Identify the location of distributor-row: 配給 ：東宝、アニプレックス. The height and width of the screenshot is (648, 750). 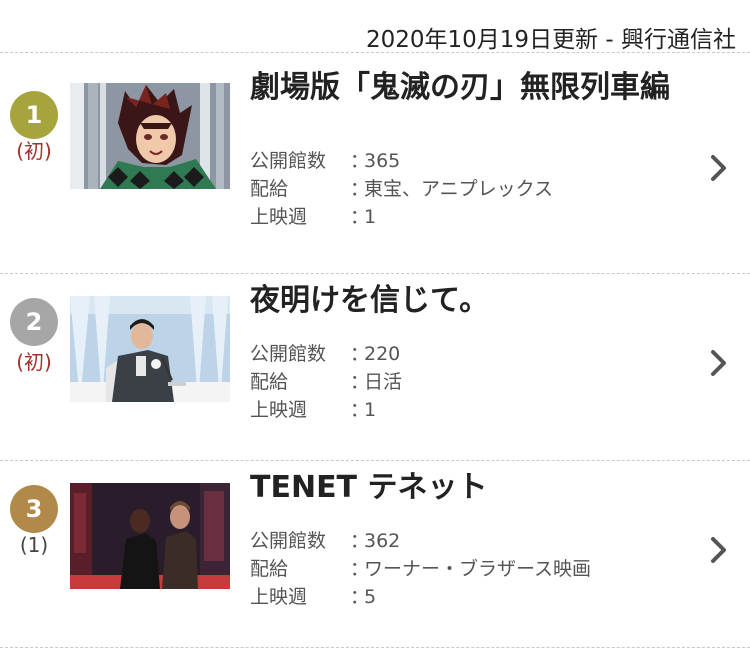
(401, 189).